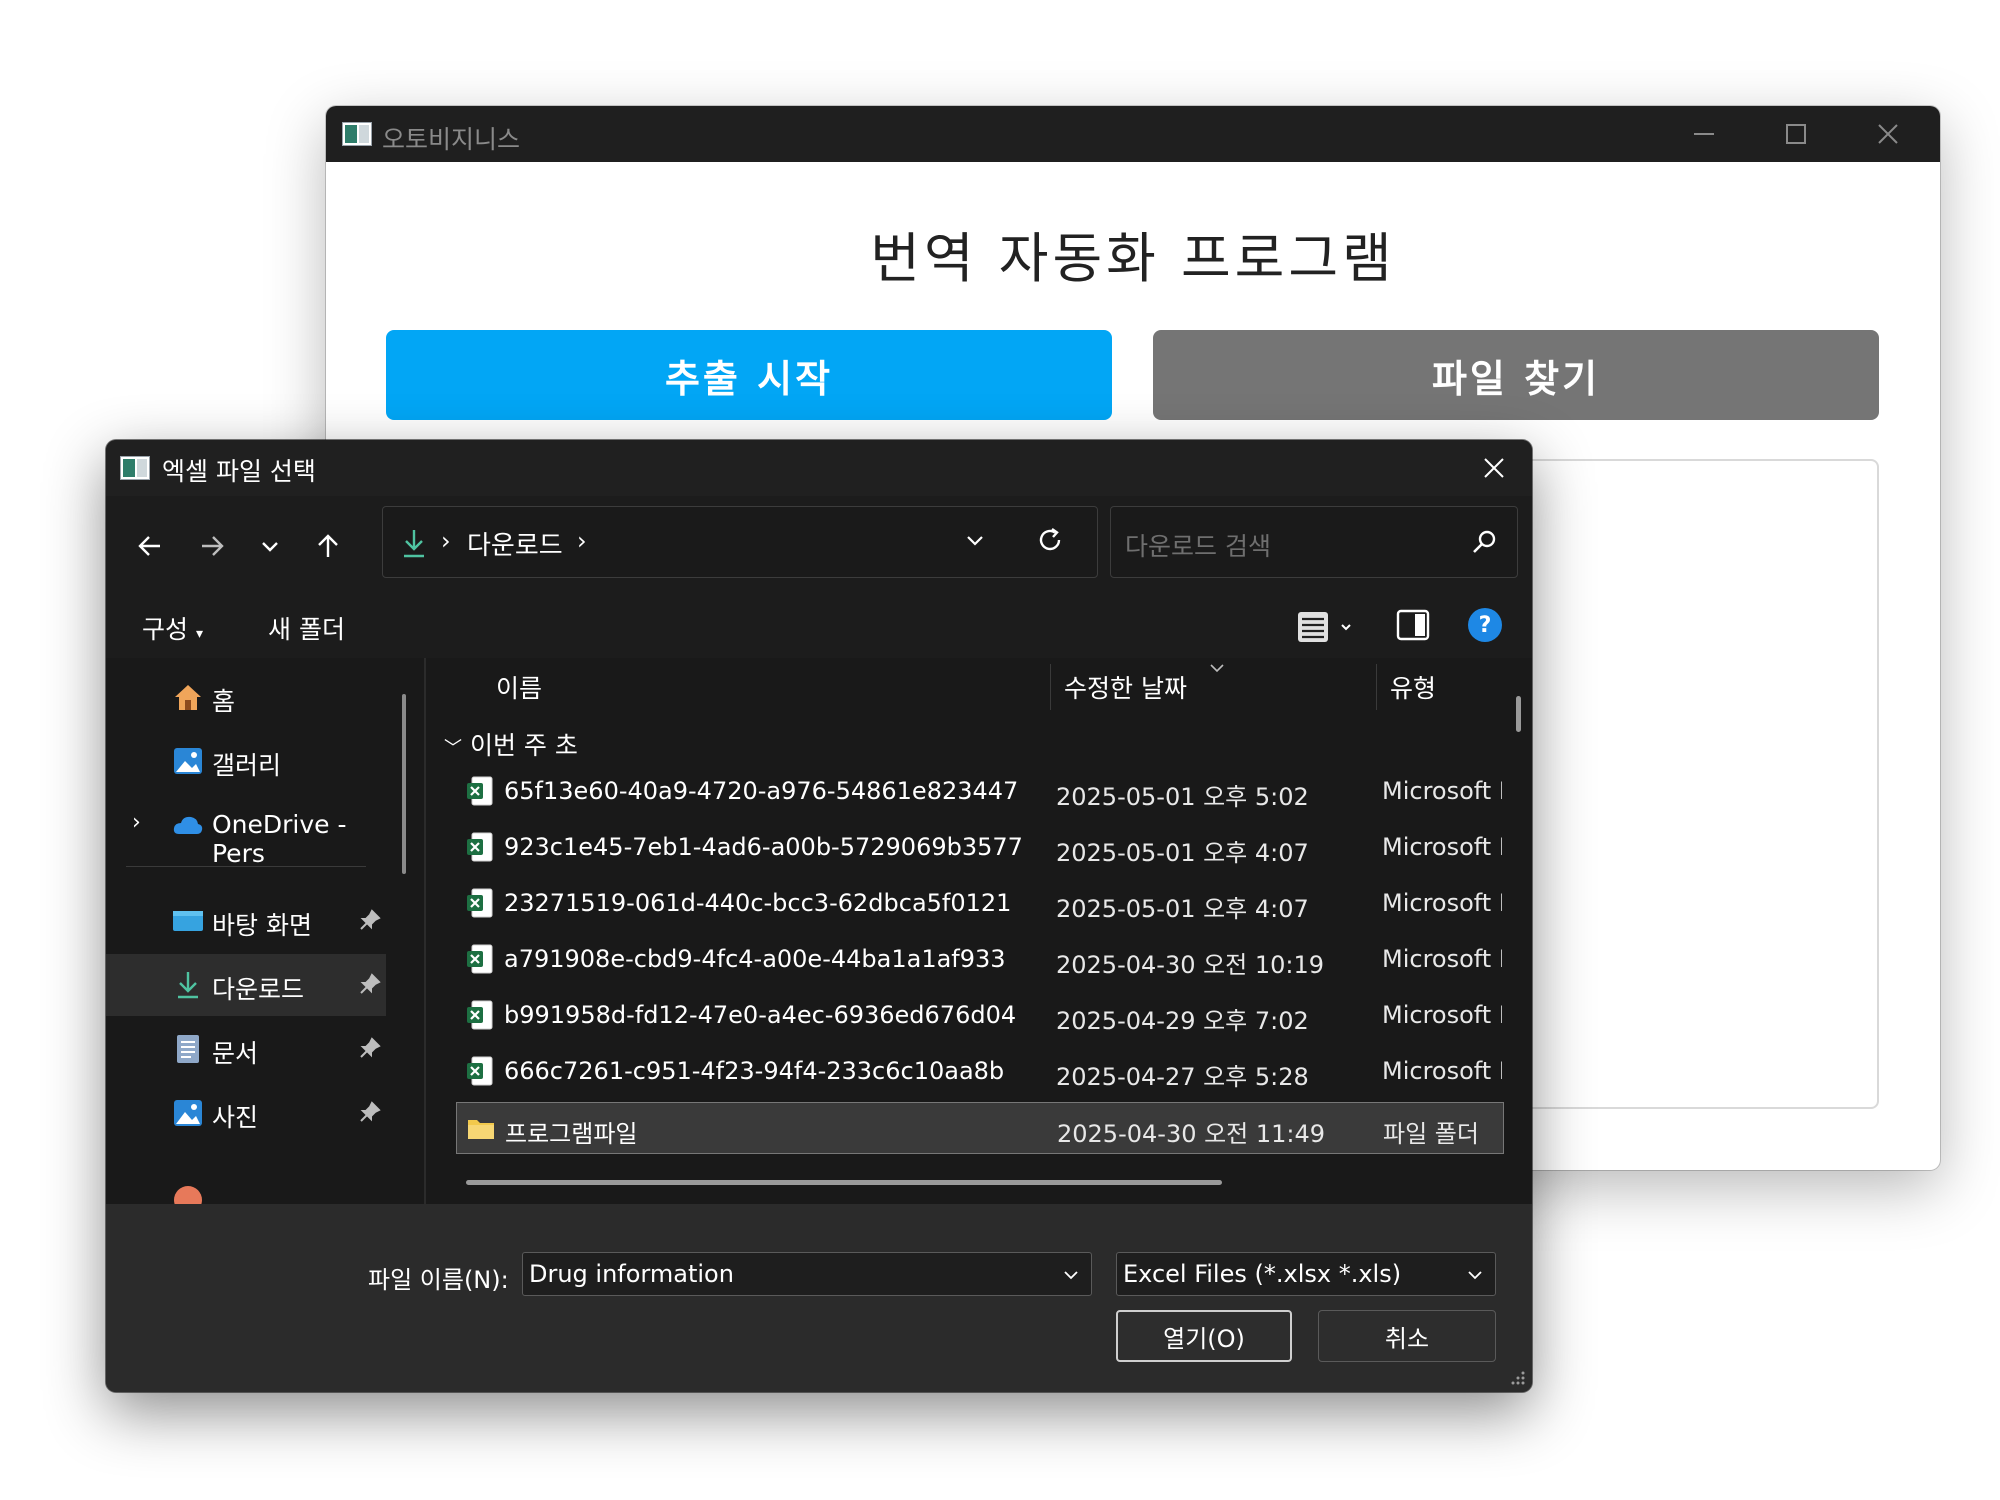 Image resolution: width=2000 pixels, height=1500 pixels. What do you see at coordinates (246, 697) in the screenshot?
I see `sidebar-item-home: 홈` at bounding box center [246, 697].